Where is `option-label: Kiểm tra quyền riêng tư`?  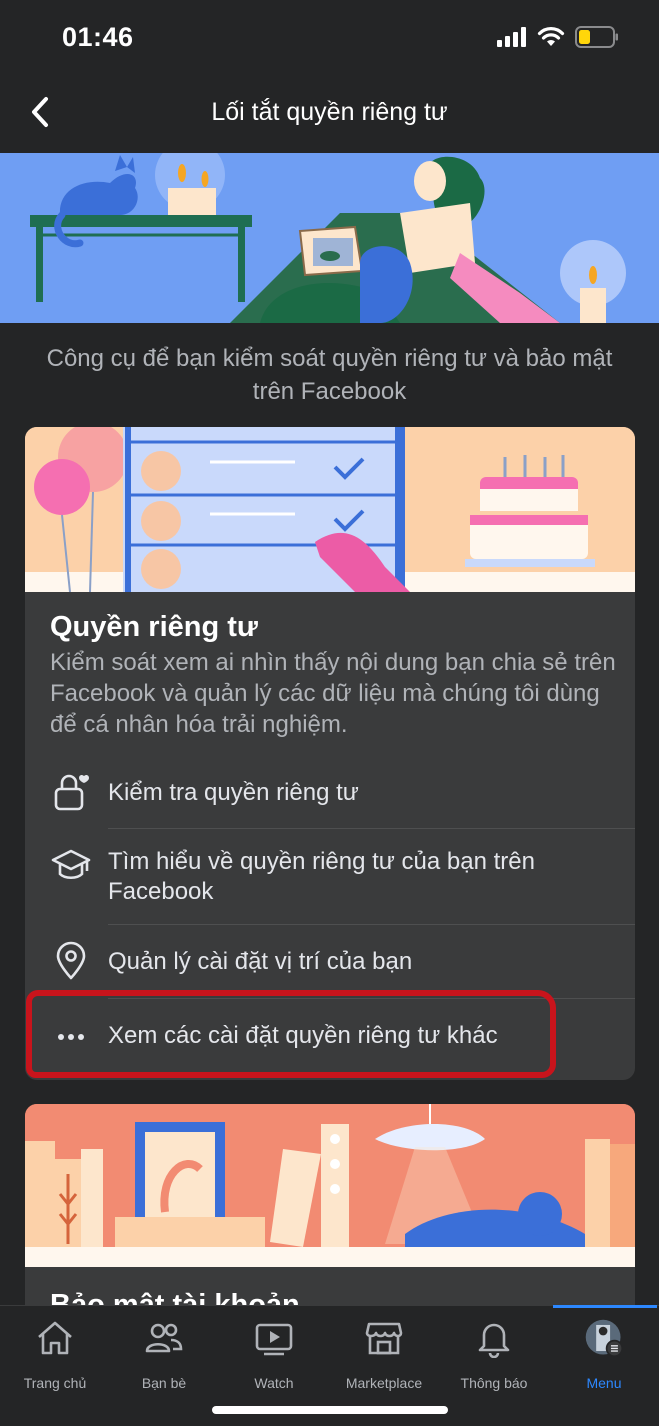
option-label: Kiểm tra quyền riêng tư is located at coordinates (233, 792).